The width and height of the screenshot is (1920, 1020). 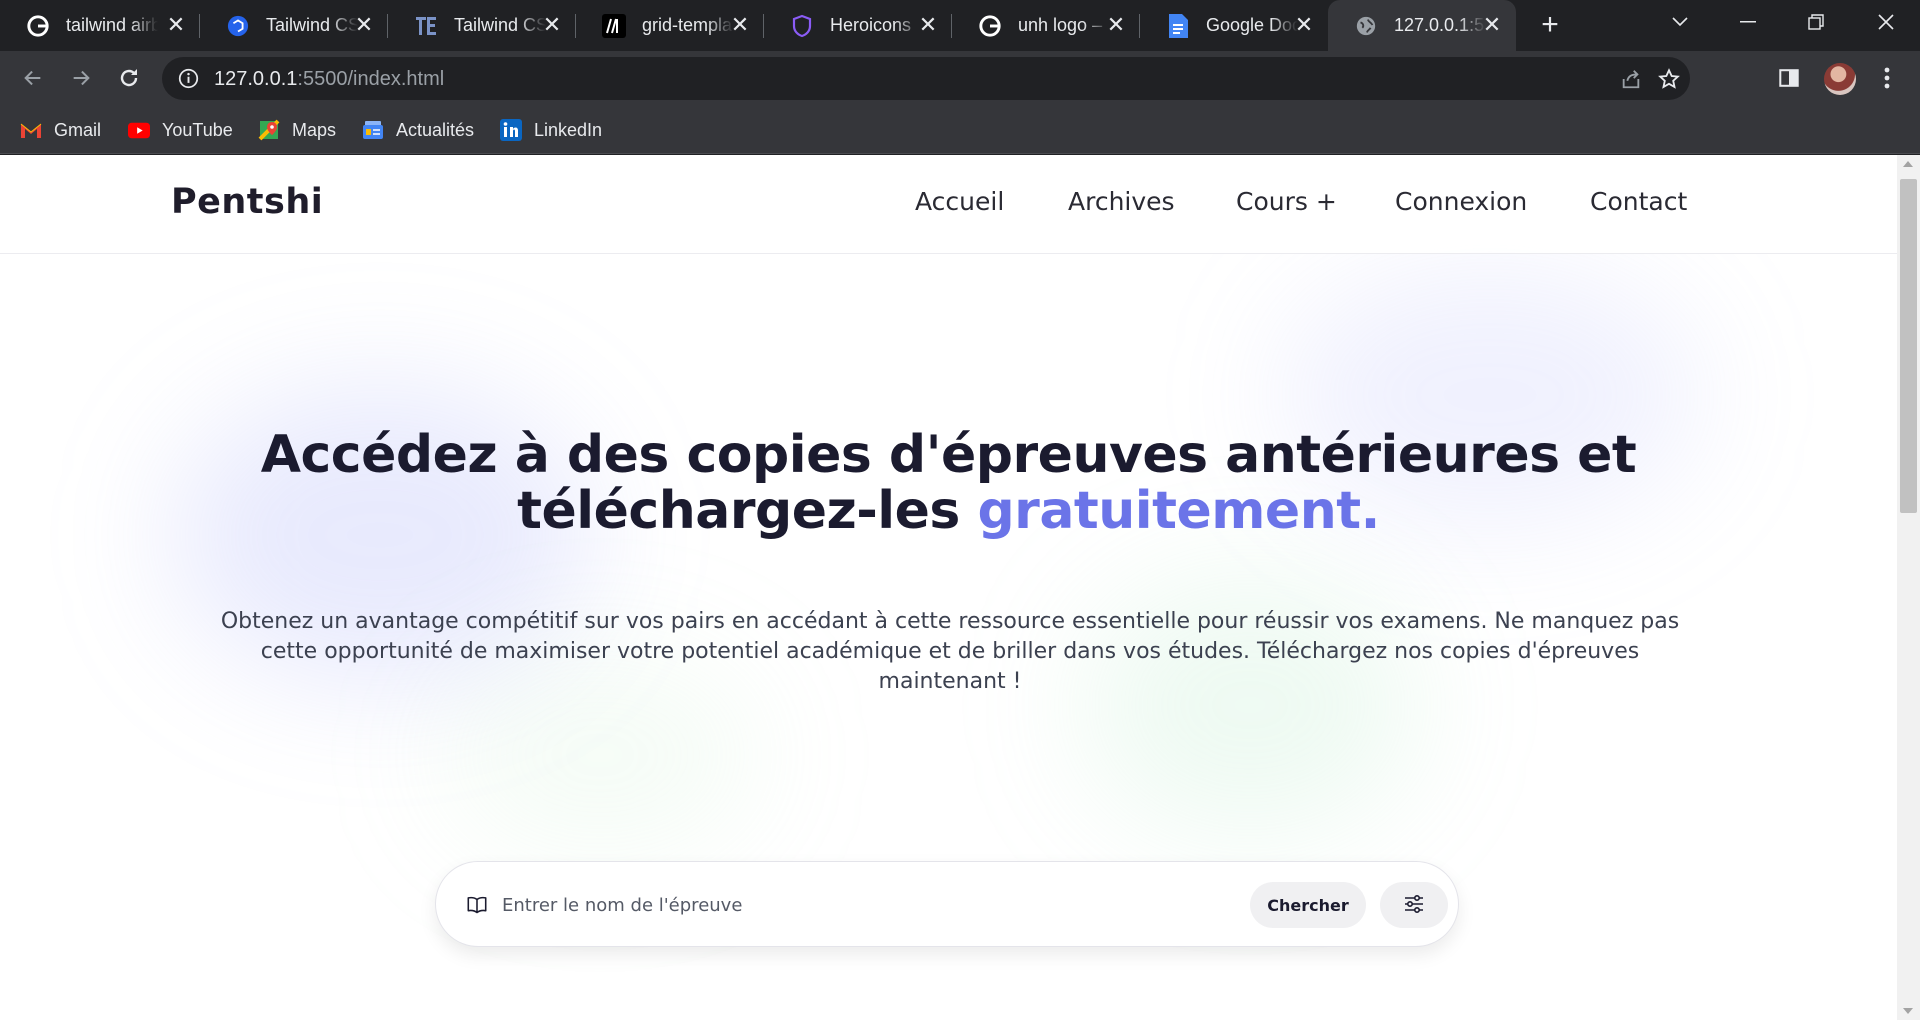 What do you see at coordinates (1286, 201) in the screenshot?
I see `nav-cours: Cours +` at bounding box center [1286, 201].